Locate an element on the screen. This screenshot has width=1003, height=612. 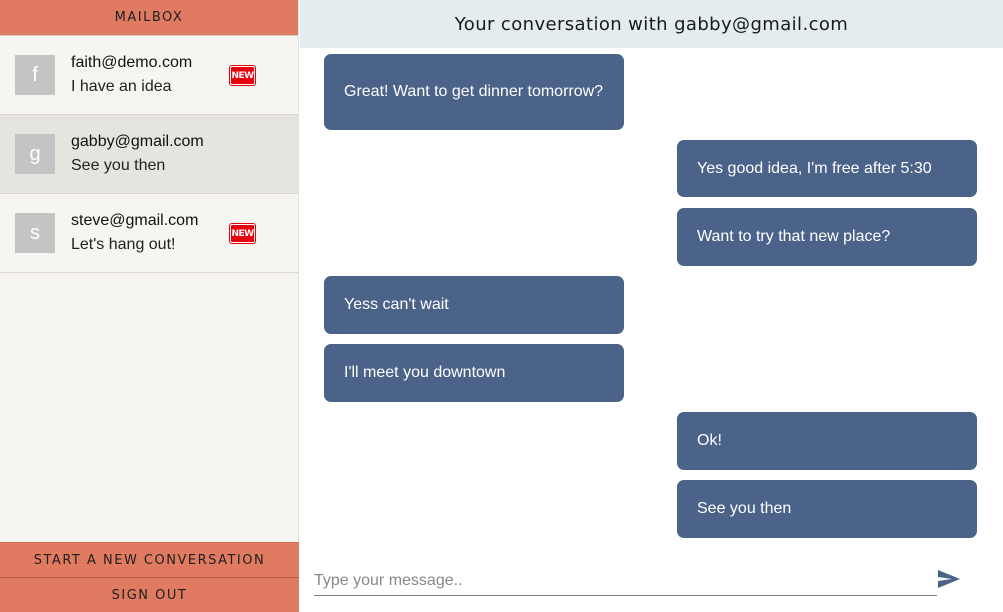
message-bubble-received: Yess can't wait is located at coordinates (474, 305).